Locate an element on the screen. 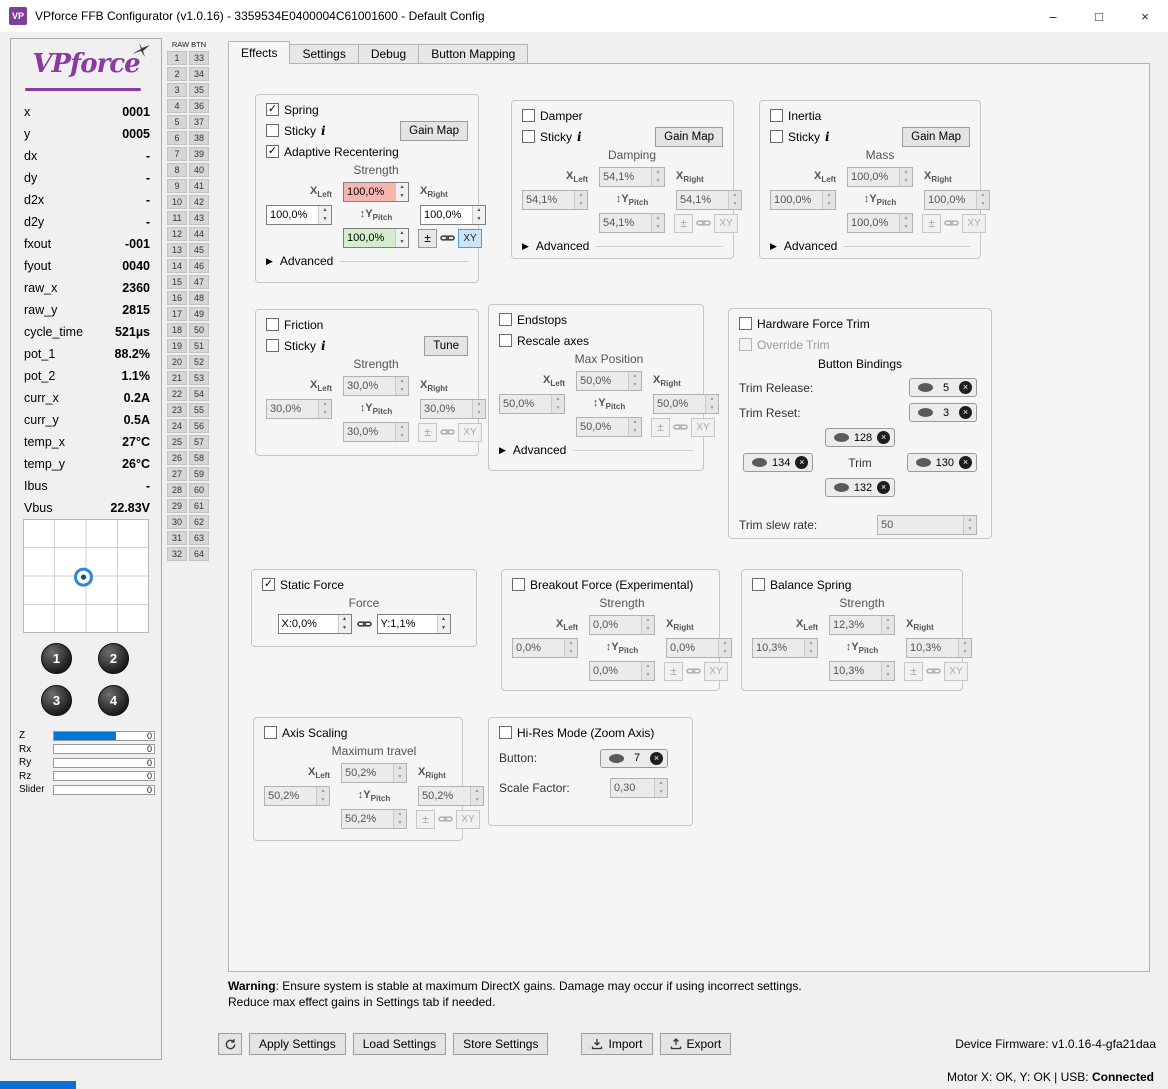  axis_scaling-link-axes-button is located at coordinates (445, 819).